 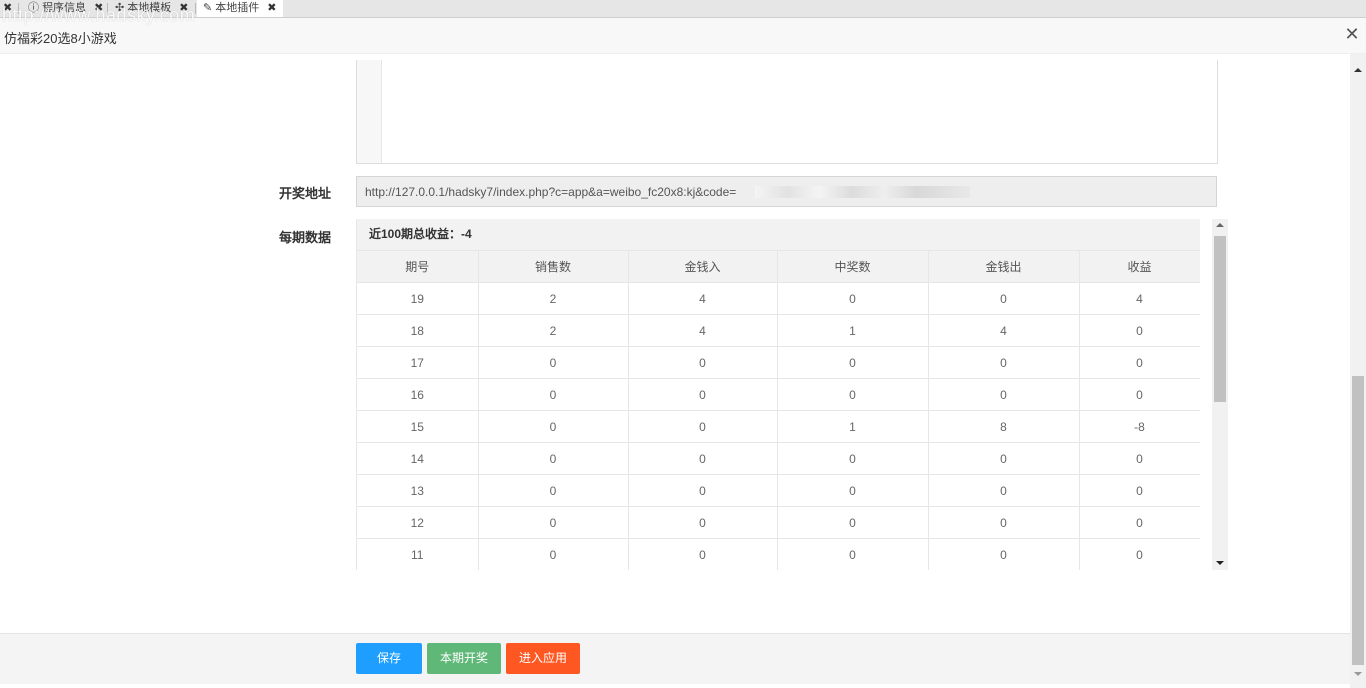 What do you see at coordinates (1004, 267) in the screenshot?
I see `column-header-money-out: 金钱出` at bounding box center [1004, 267].